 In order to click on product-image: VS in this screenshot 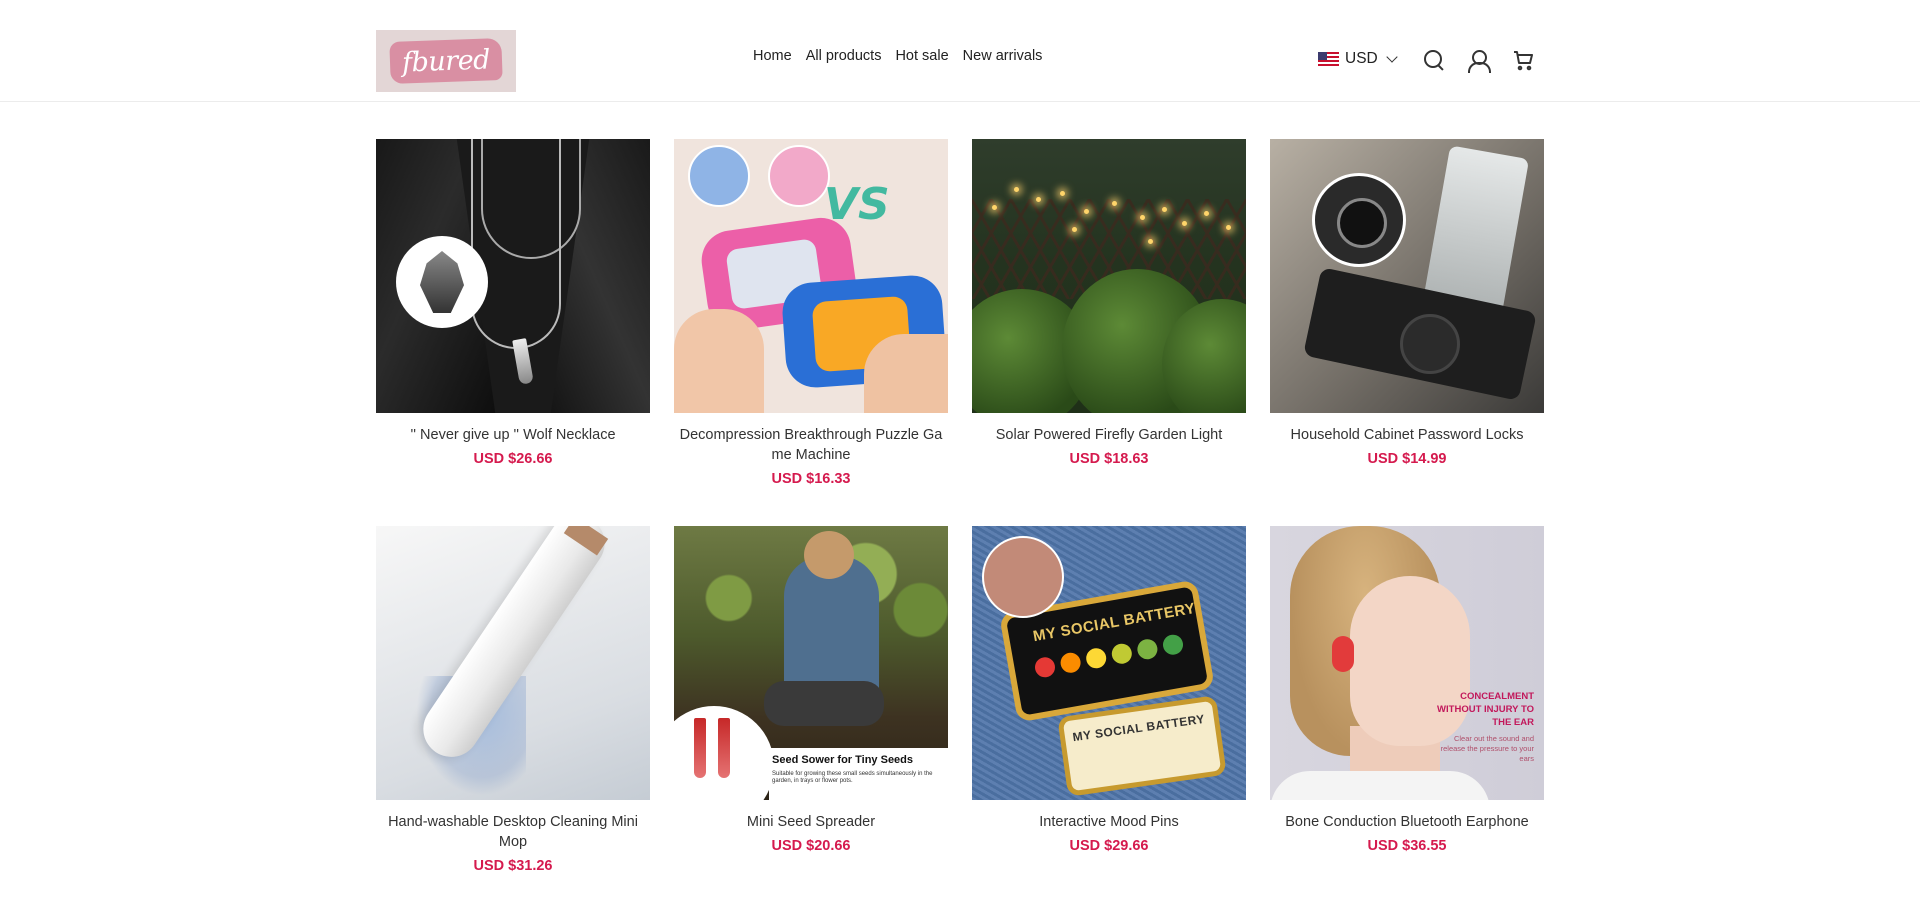, I will do `click(811, 276)`.